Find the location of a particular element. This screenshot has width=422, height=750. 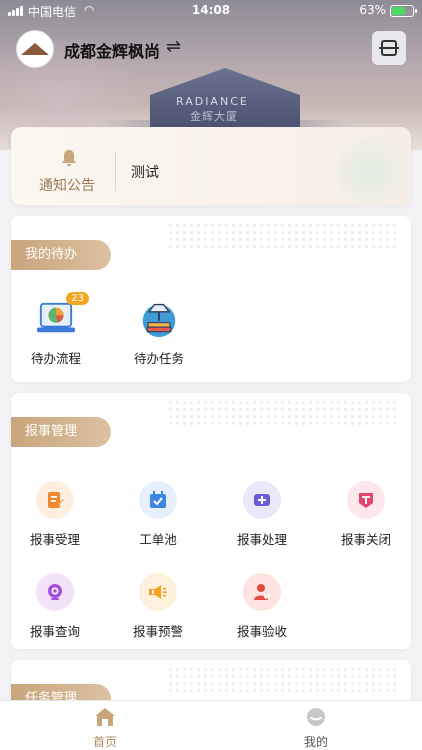

report-handle-item: 报事处理 is located at coordinates (262, 514).